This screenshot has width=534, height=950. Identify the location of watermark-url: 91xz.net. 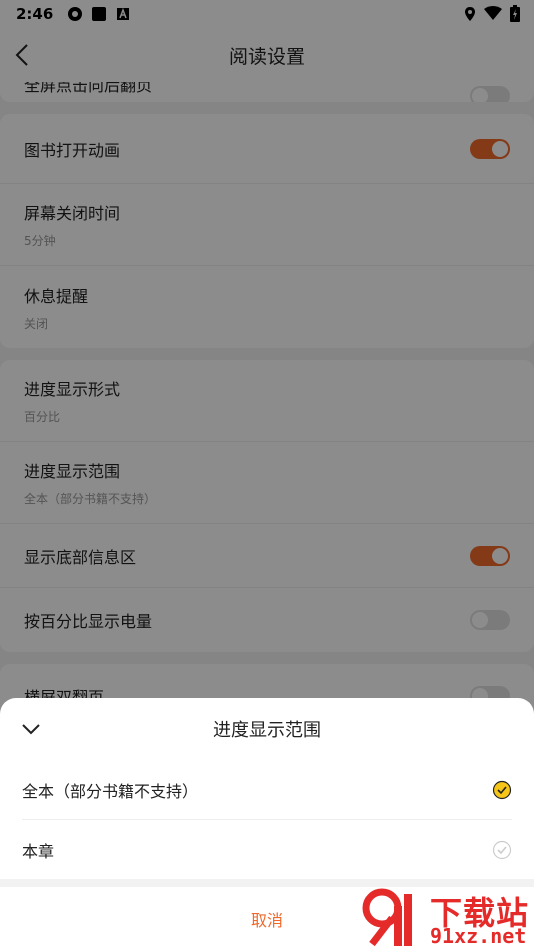
(478, 936).